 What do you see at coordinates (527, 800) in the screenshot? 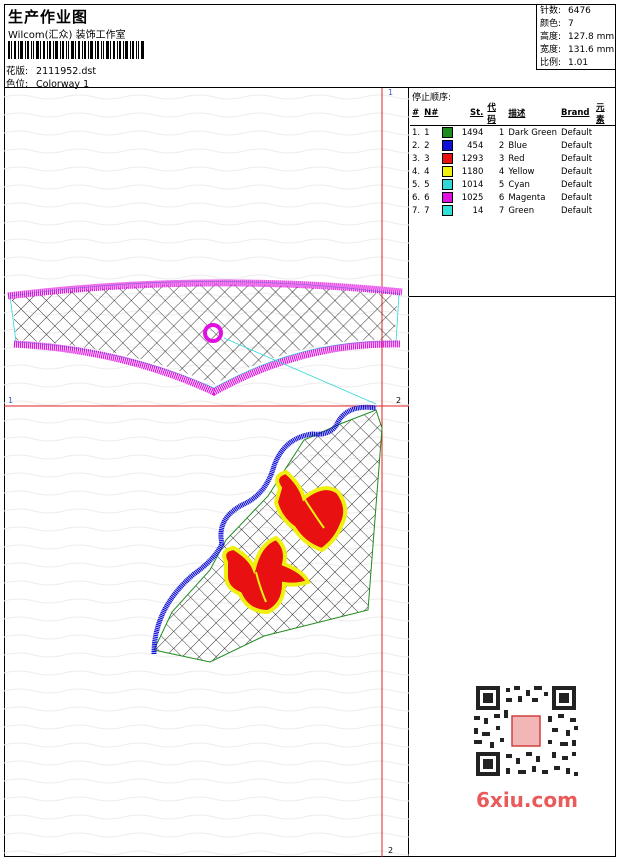
I see `watermark-site: 6xiu.com` at bounding box center [527, 800].